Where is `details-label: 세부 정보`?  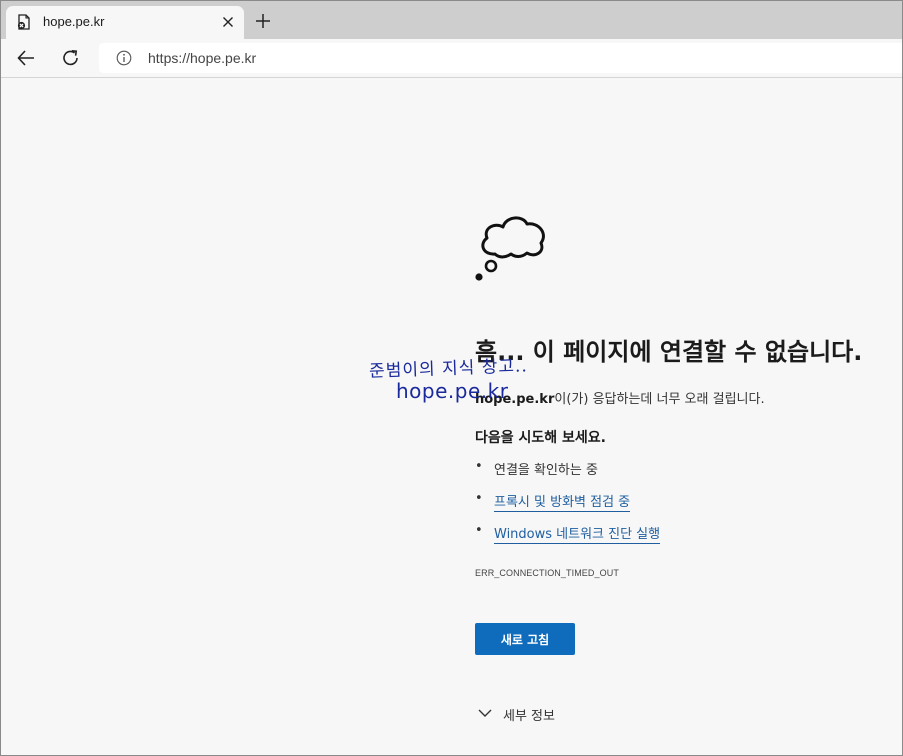 details-label: 세부 정보 is located at coordinates (529, 716).